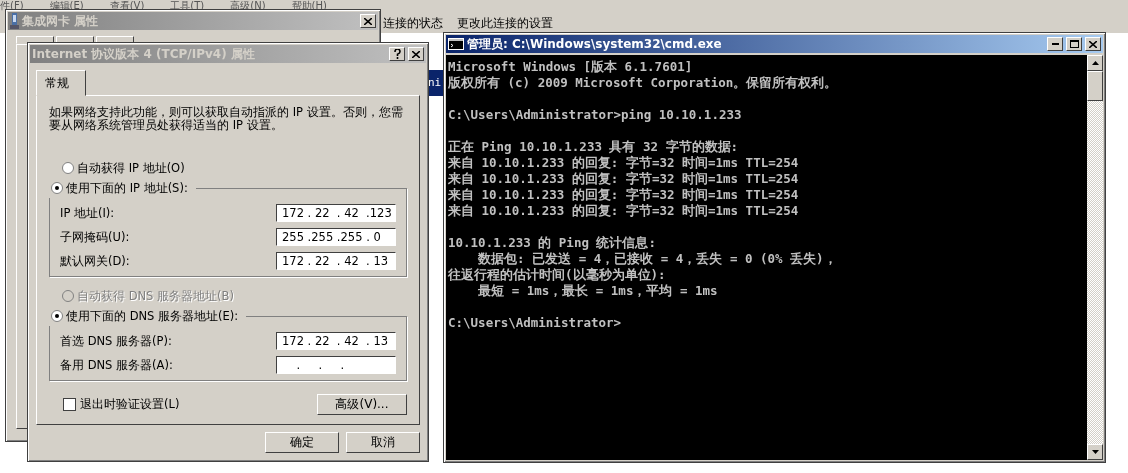  What do you see at coordinates (535, 323) in the screenshot?
I see `console-line: C:\Users\Administrator>` at bounding box center [535, 323].